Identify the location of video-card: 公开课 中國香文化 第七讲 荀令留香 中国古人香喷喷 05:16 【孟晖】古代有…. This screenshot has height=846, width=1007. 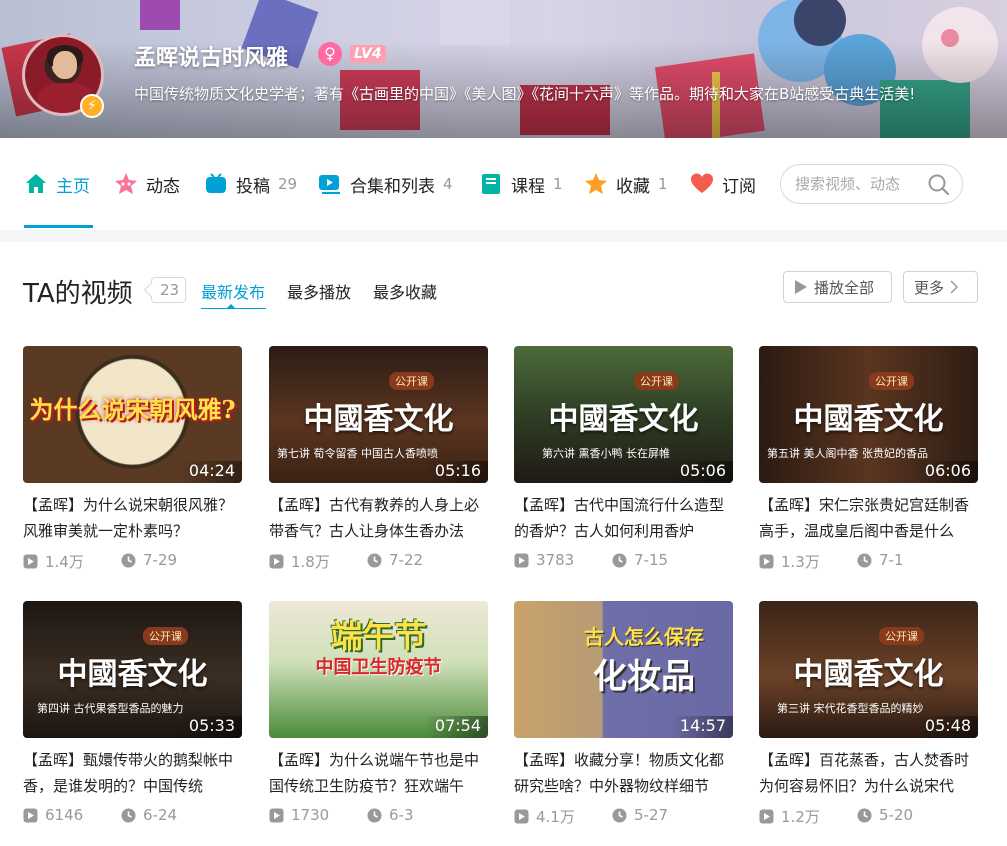
(378, 458).